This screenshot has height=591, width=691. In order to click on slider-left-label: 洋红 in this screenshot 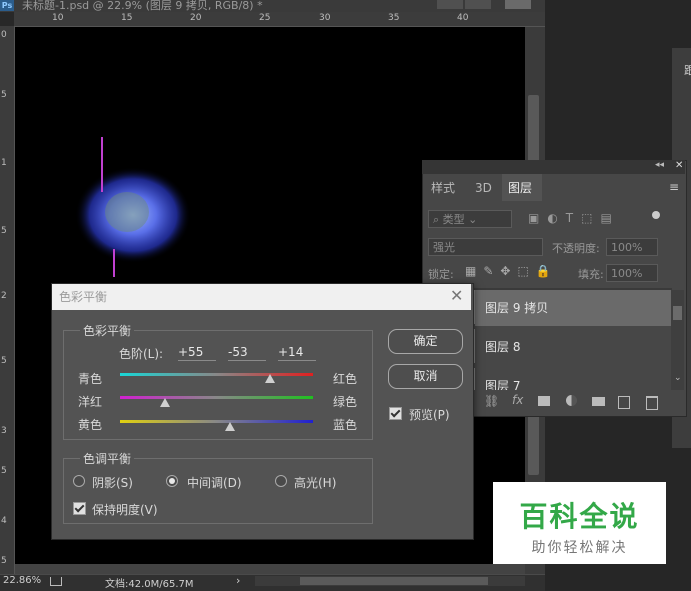, I will do `click(90, 402)`.